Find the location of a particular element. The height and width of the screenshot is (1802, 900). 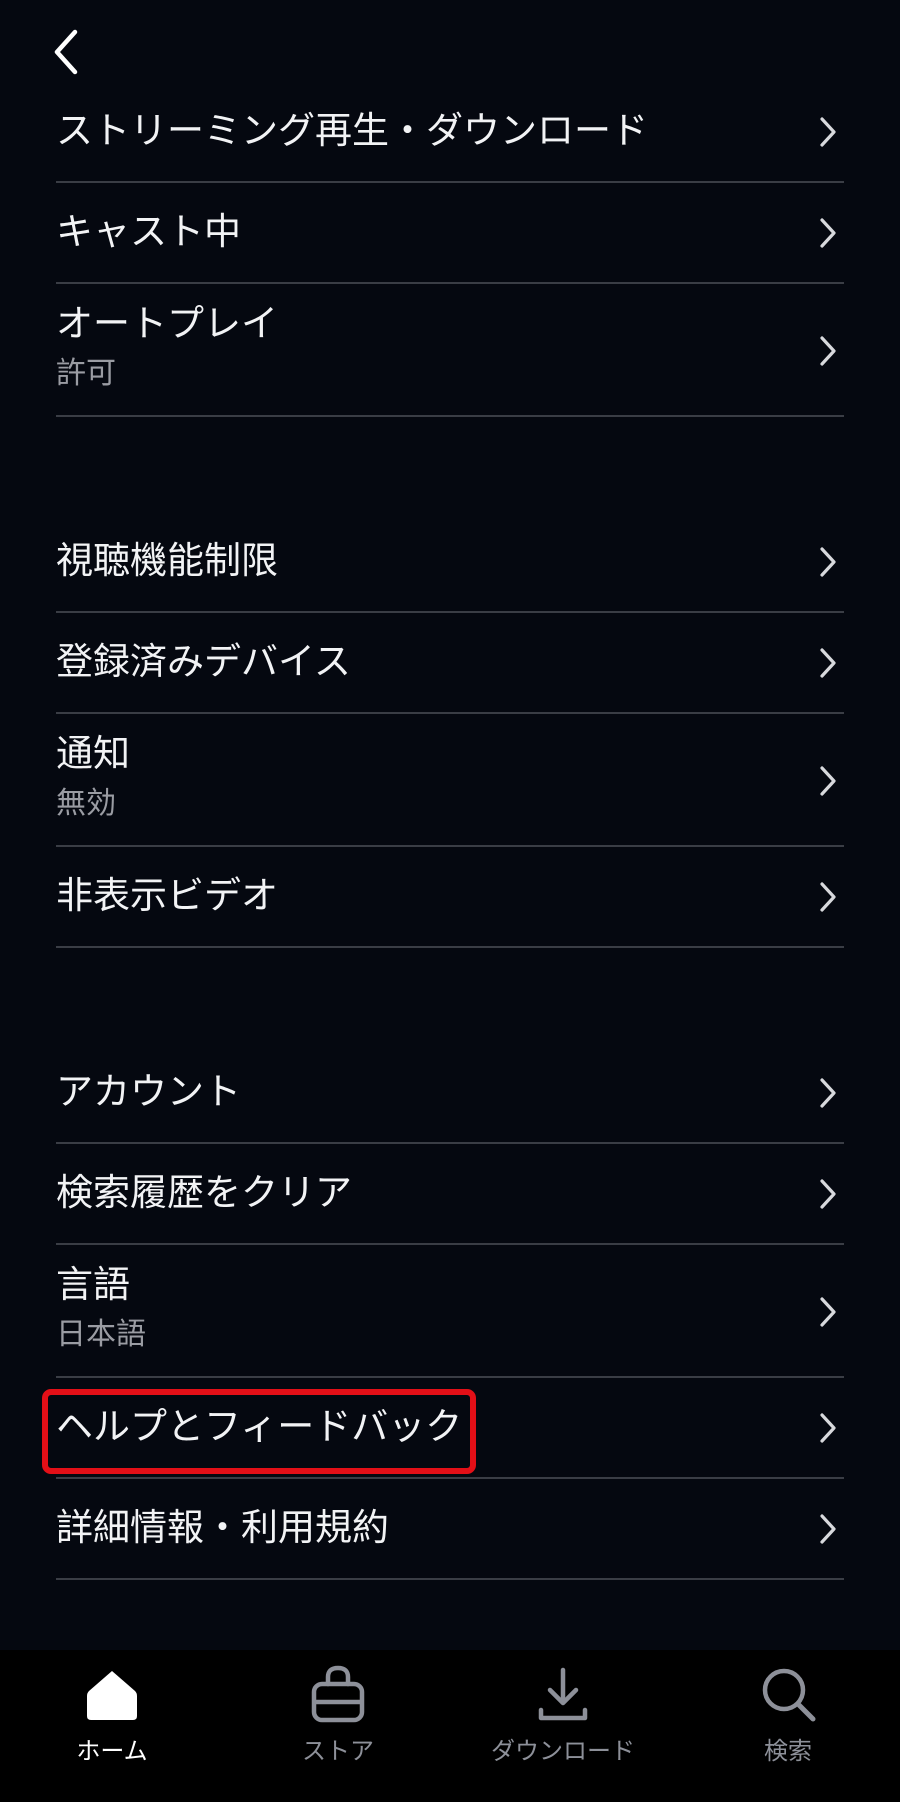

nav-item-store: ストア is located at coordinates (338, 1724).